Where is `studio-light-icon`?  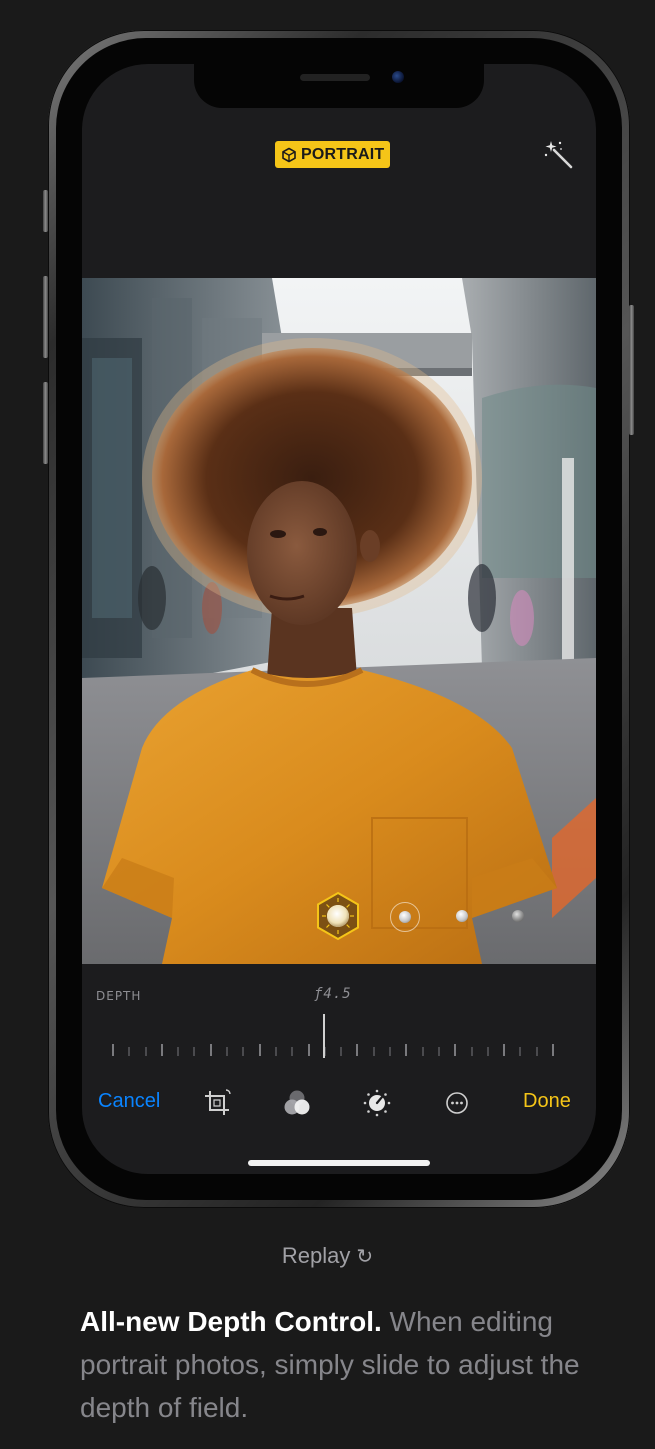 studio-light-icon is located at coordinates (405, 917).